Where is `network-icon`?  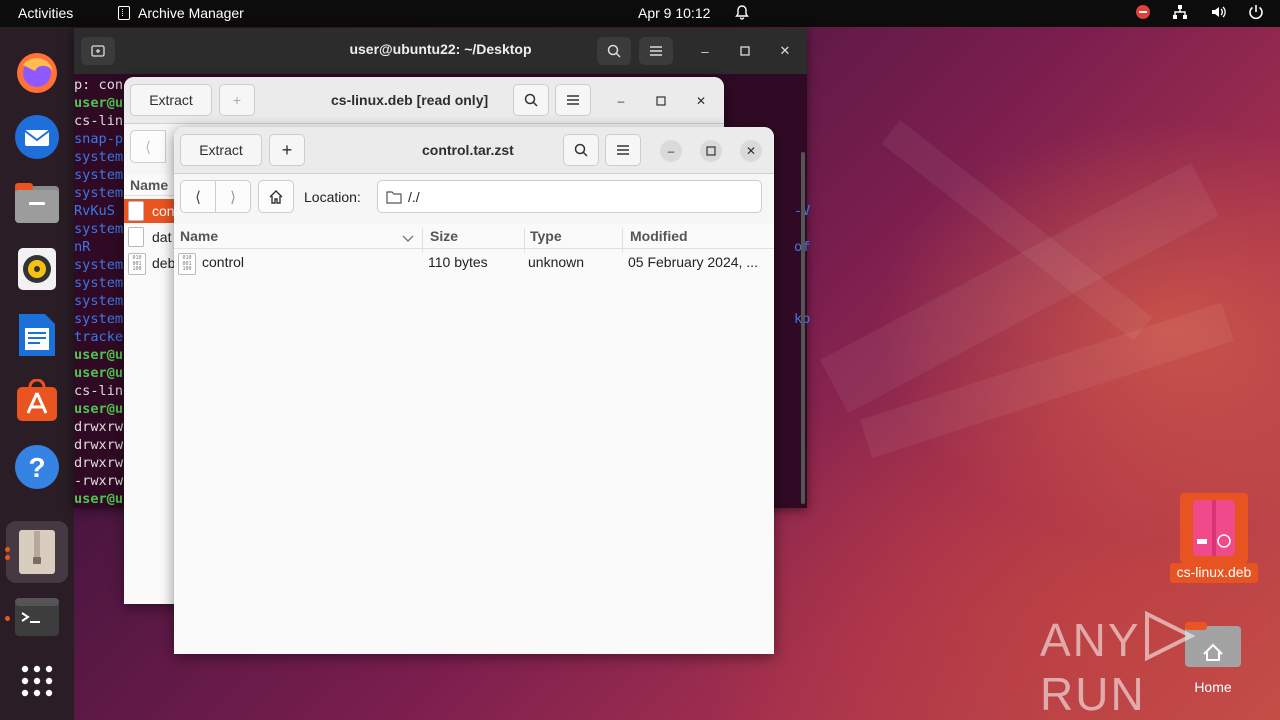 network-icon is located at coordinates (1180, 12).